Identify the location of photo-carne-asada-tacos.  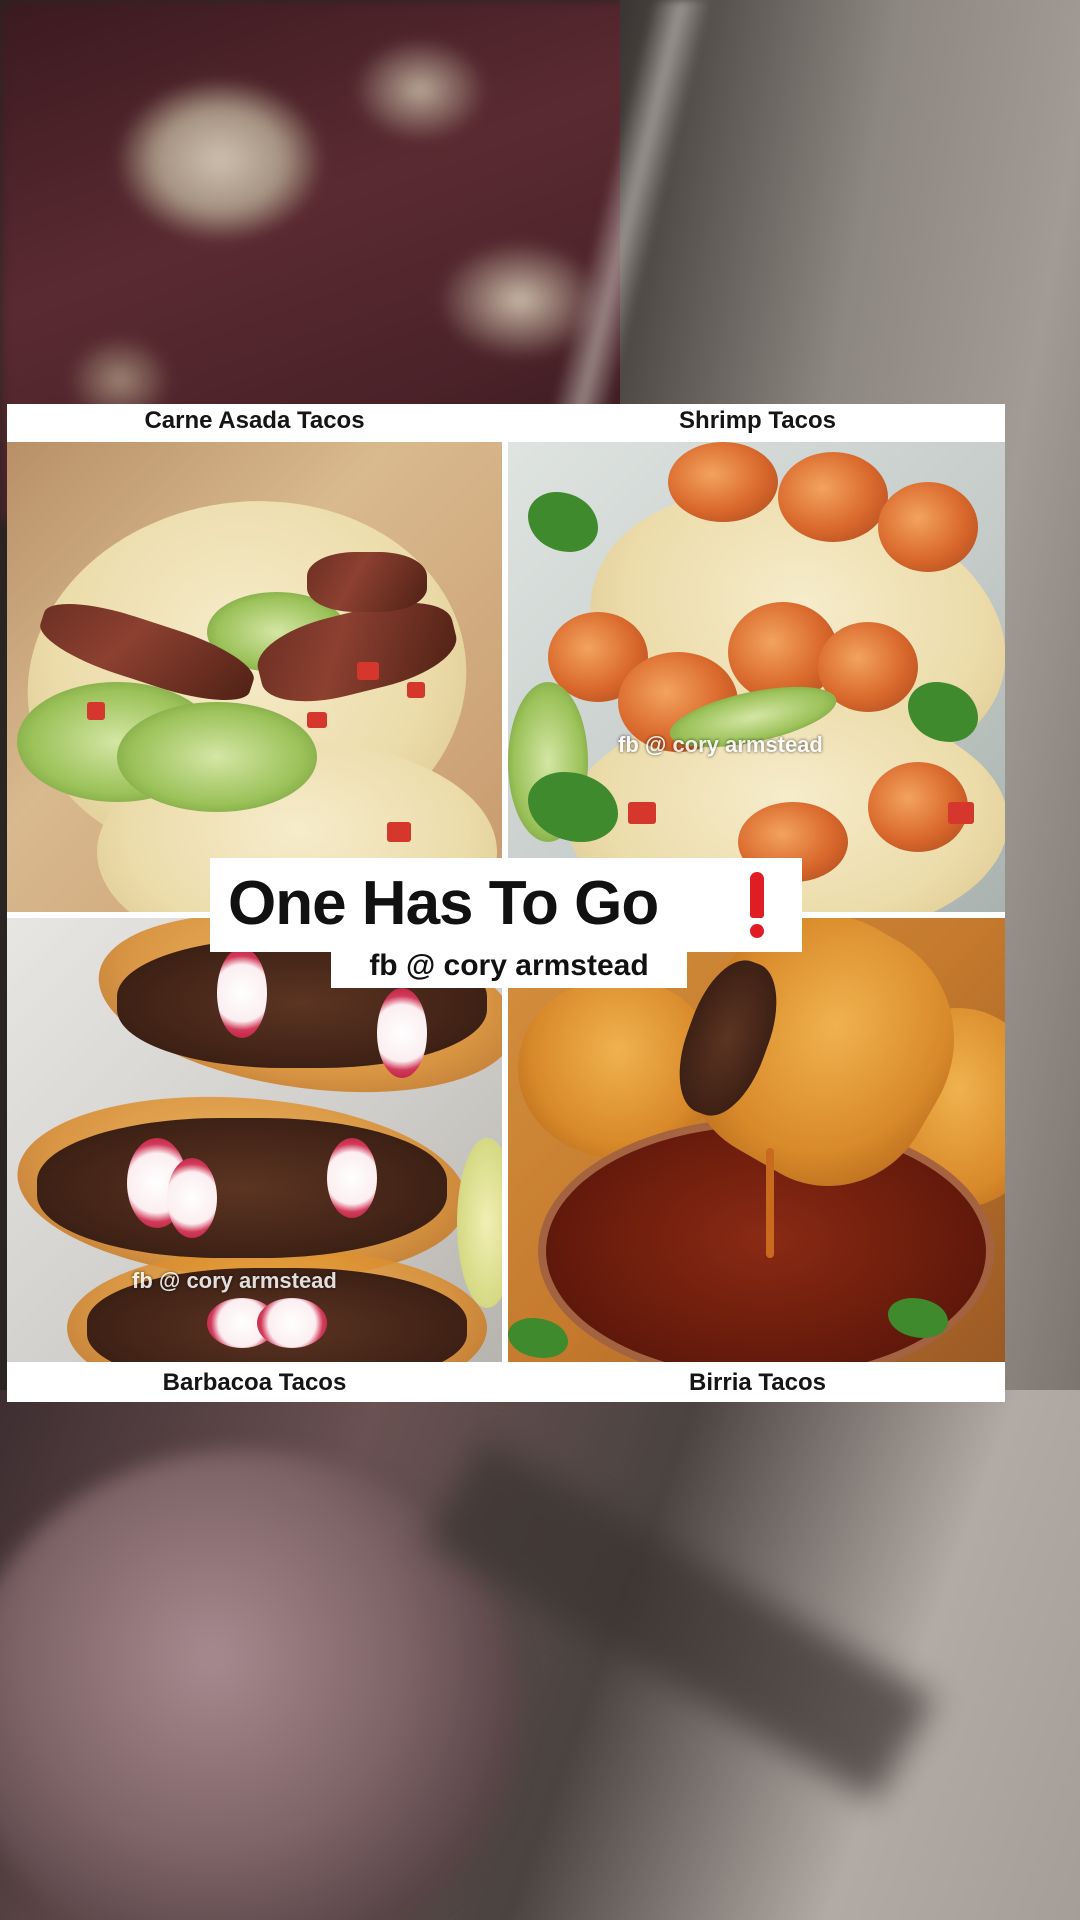
(254, 677).